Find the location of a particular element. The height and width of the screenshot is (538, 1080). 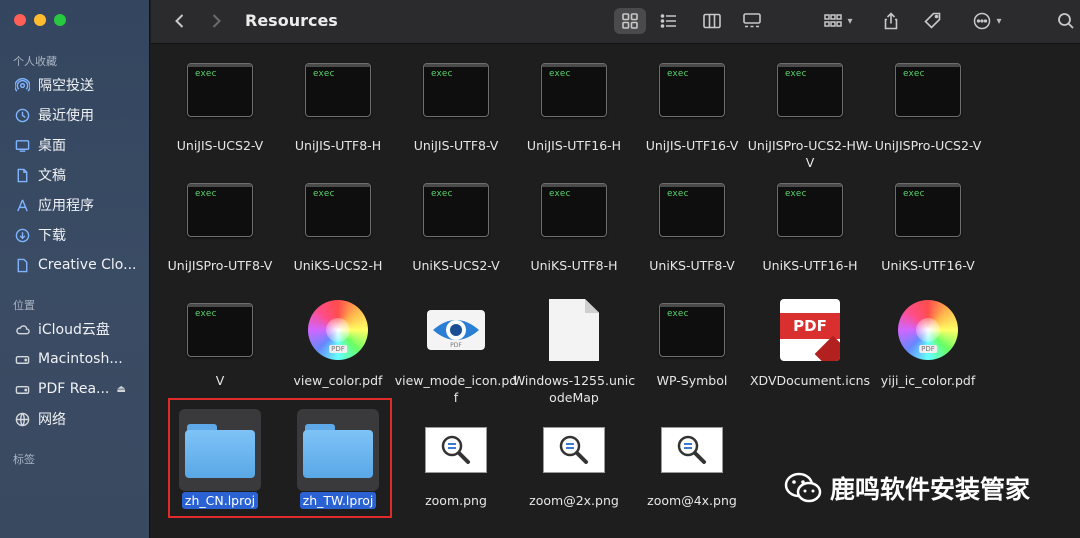

watermark-text: 鹿鸣软件安装管家 is located at coordinates (930, 489).